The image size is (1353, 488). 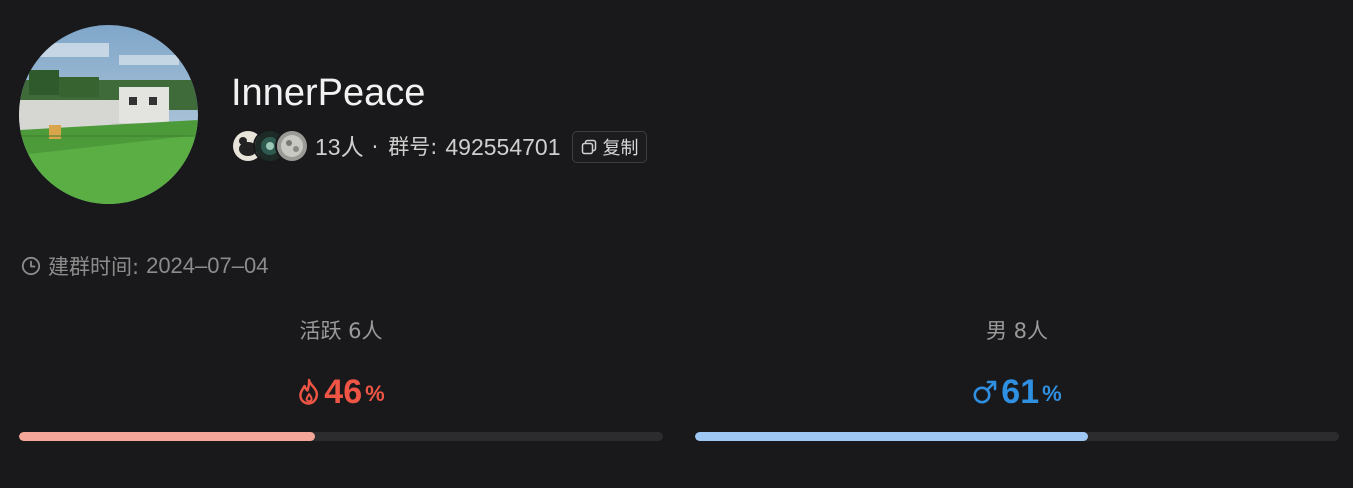 I want to click on male-value-row: 61 %, so click(x=1017, y=392).